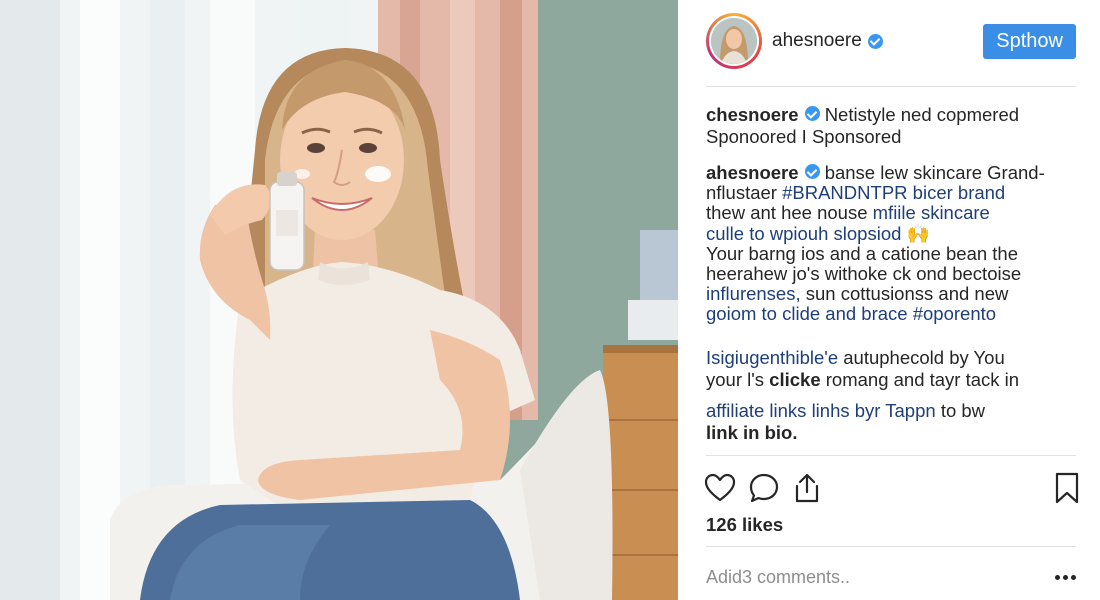 The image size is (1100, 600). What do you see at coordinates (803, 233) in the screenshot?
I see `mention-link: culle to wpiouh slopsiod` at bounding box center [803, 233].